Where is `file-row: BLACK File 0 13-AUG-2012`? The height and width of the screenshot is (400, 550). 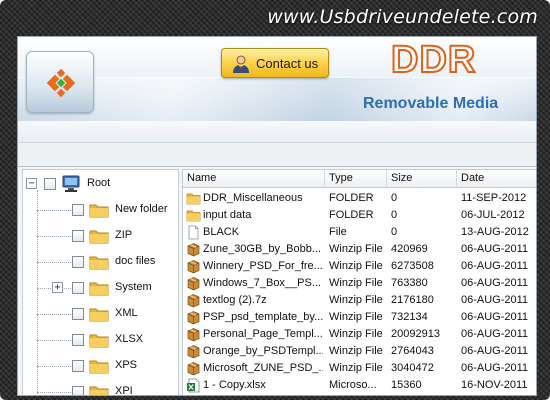 file-row: BLACK File 0 13-AUG-2012 is located at coordinates (359, 232).